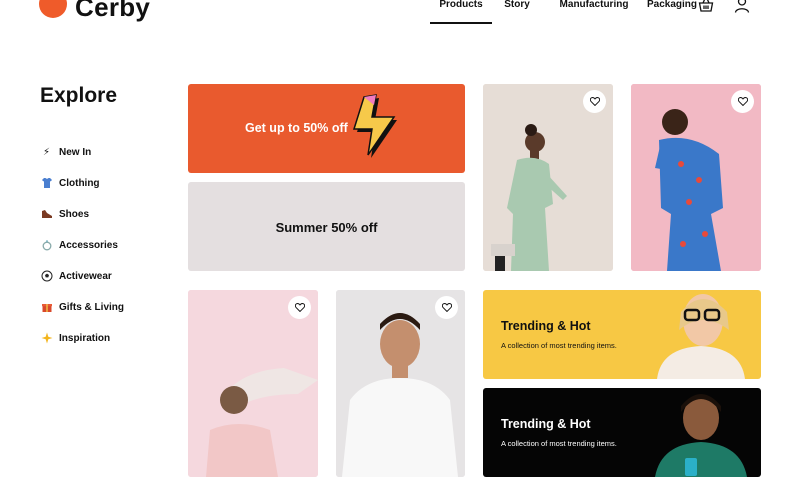 This screenshot has height=500, width=800. I want to click on sidebar-item-label: Gifts & Living, so click(91, 307).